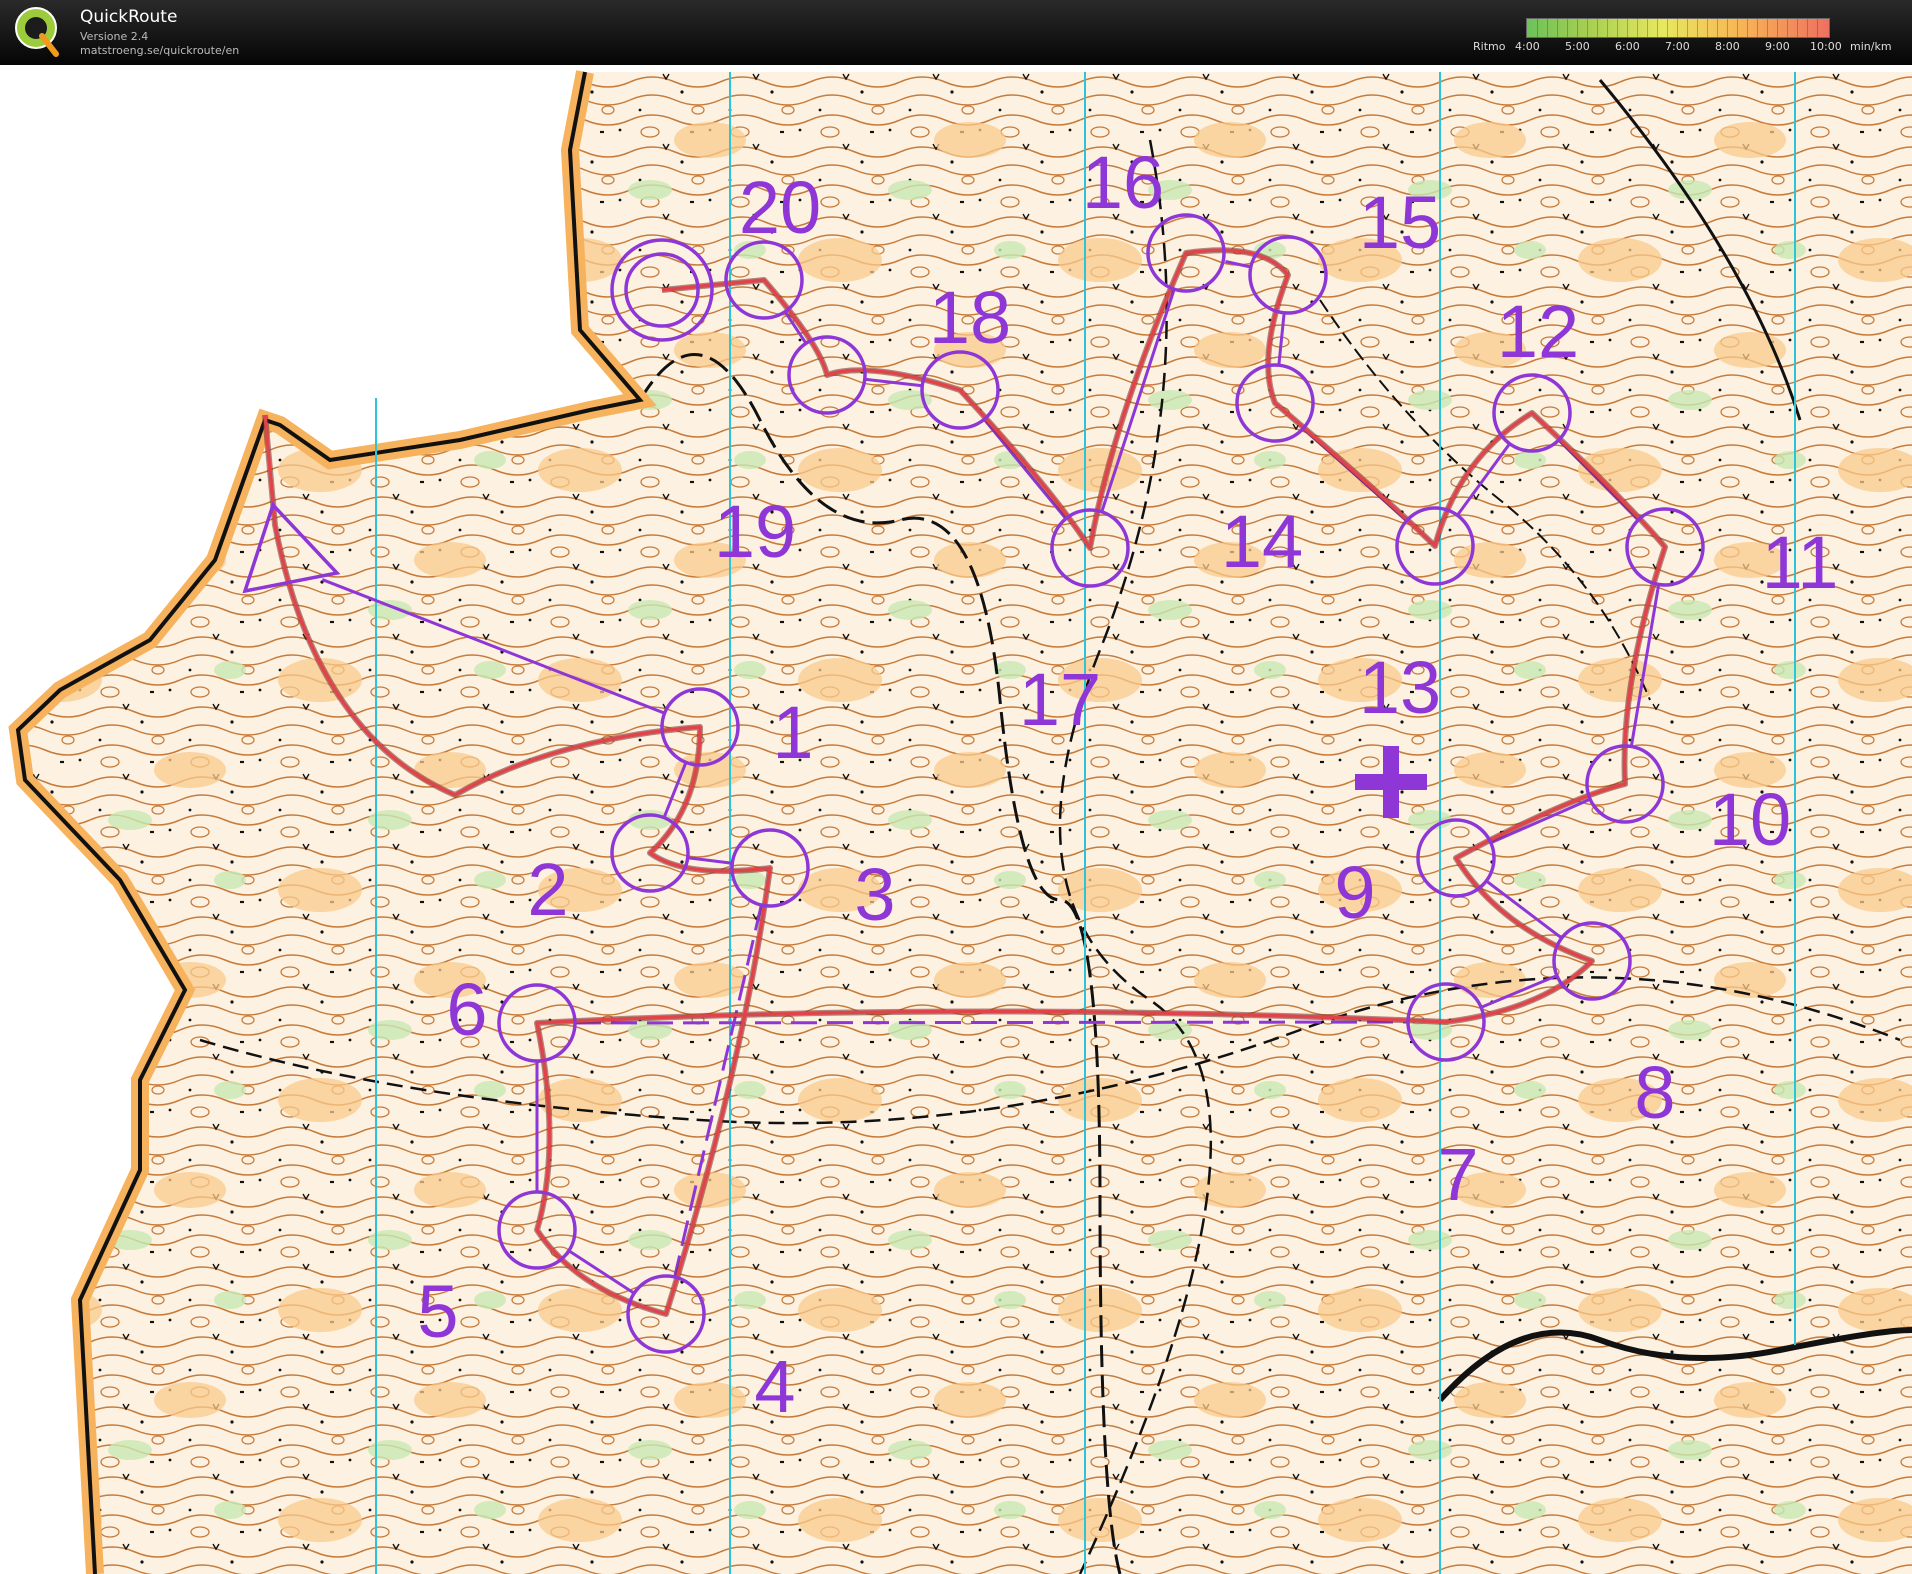 This screenshot has height=1574, width=1912. I want to click on app-url: matstroeng.se/quickroute/en, so click(160, 50).